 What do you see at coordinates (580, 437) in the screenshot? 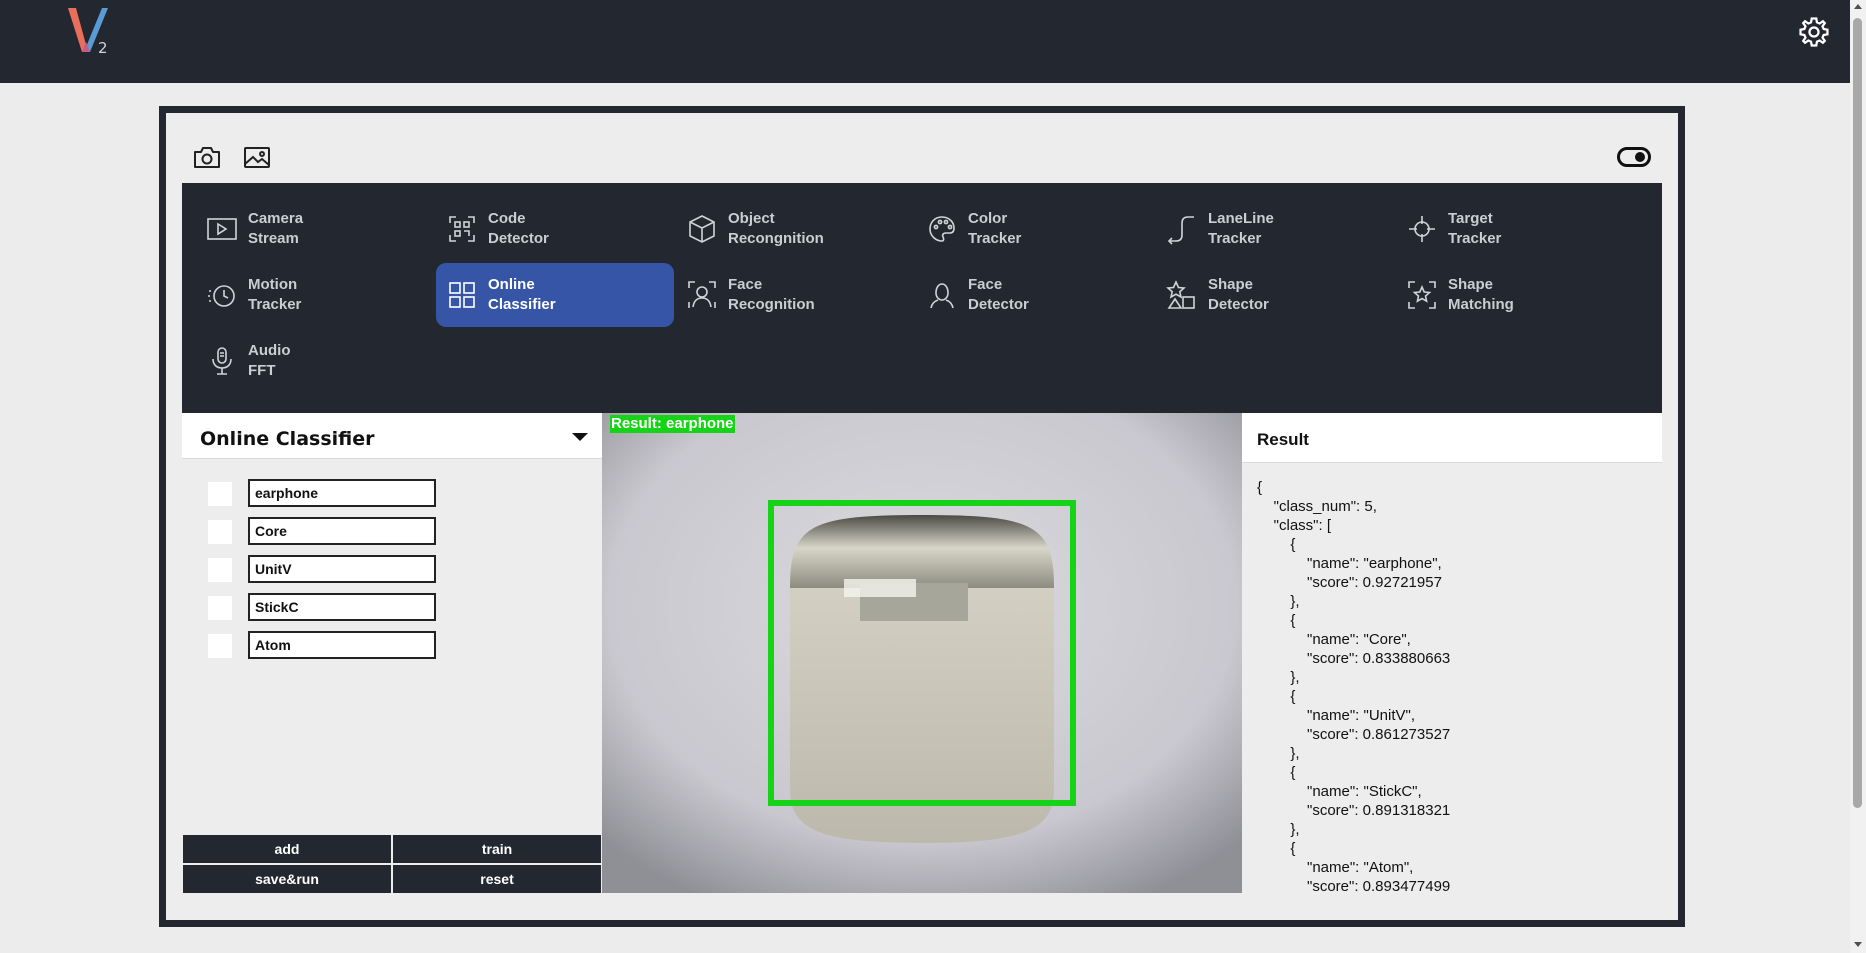
I see `chevron-down-icon` at bounding box center [580, 437].